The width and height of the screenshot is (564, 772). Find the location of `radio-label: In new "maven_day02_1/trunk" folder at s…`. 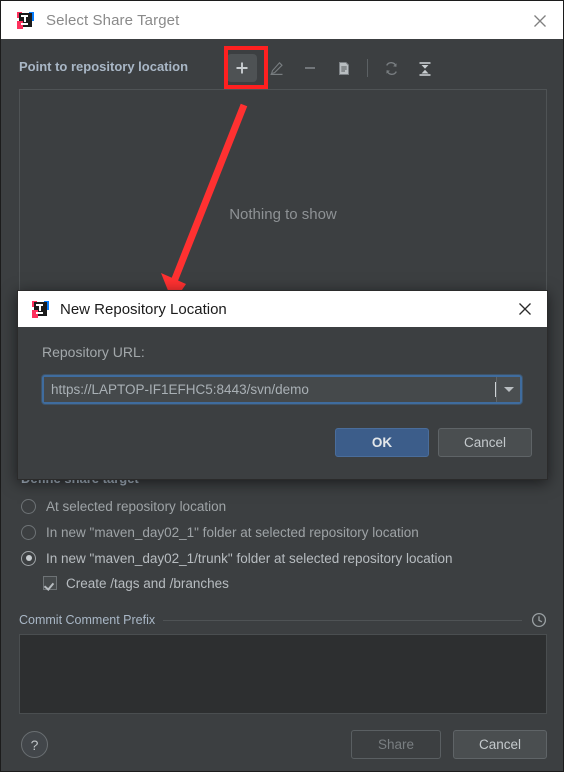

radio-label: In new "maven_day02_1/trunk" folder at s… is located at coordinates (249, 558).